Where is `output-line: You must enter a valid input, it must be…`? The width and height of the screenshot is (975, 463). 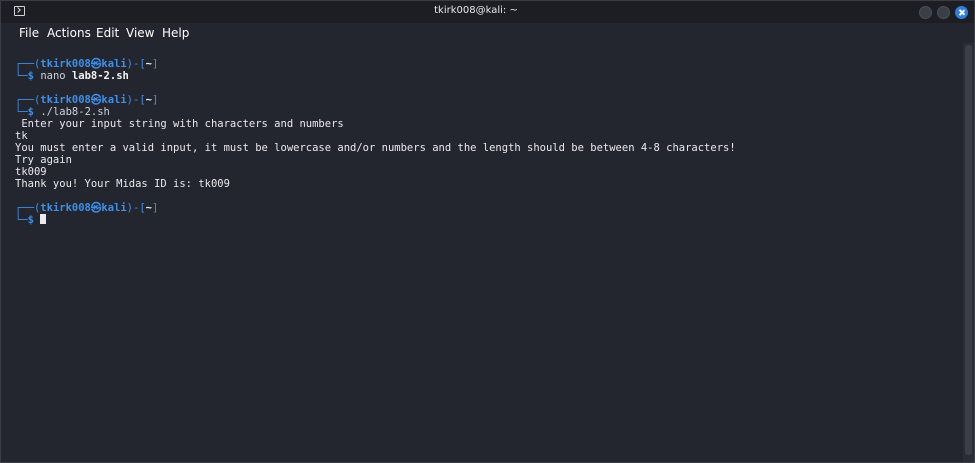
output-line: You must enter a valid input, it must be… is located at coordinates (375, 148).